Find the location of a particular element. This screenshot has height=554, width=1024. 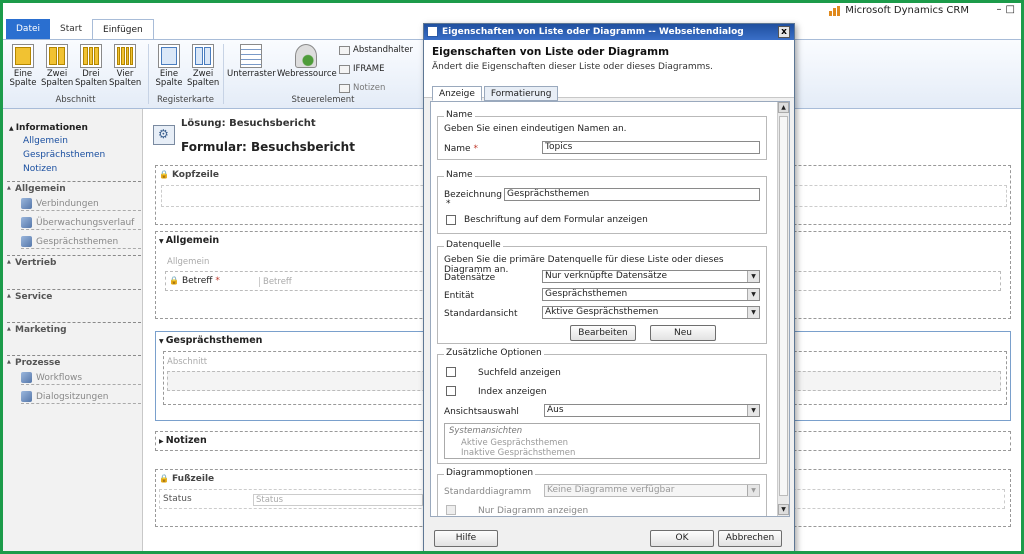

one-column-section-button: Eine Spalte is located at coordinates (23, 66).